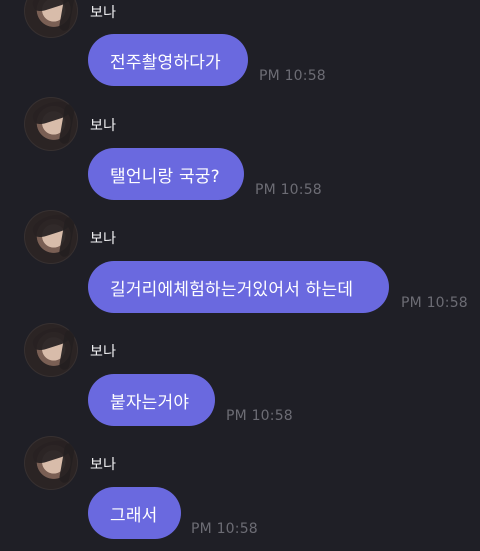 This screenshot has width=480, height=551. I want to click on message-bubble: 붙자는거야, so click(151, 400).